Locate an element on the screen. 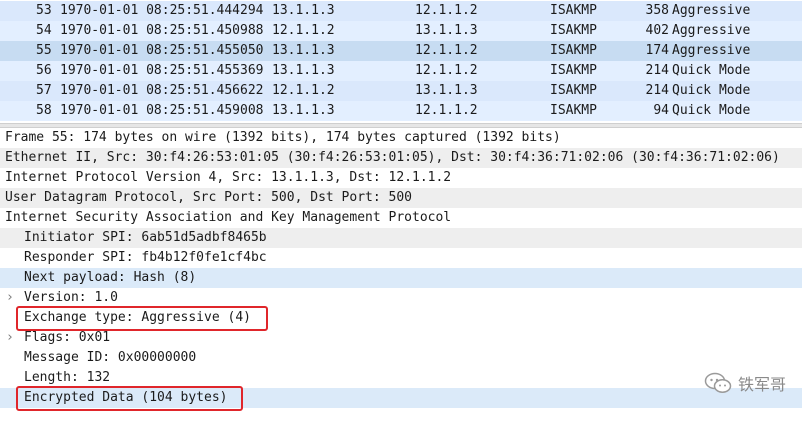 This screenshot has width=802, height=448. tree-item-length: Length: 132 is located at coordinates (401, 378).